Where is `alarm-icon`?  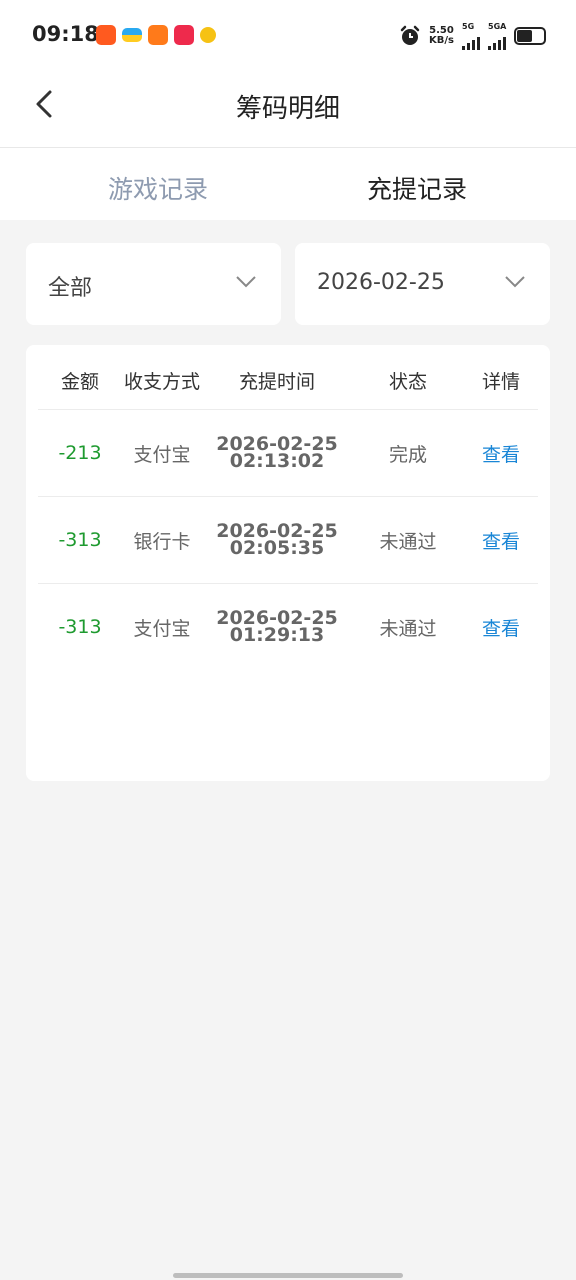 alarm-icon is located at coordinates (410, 35).